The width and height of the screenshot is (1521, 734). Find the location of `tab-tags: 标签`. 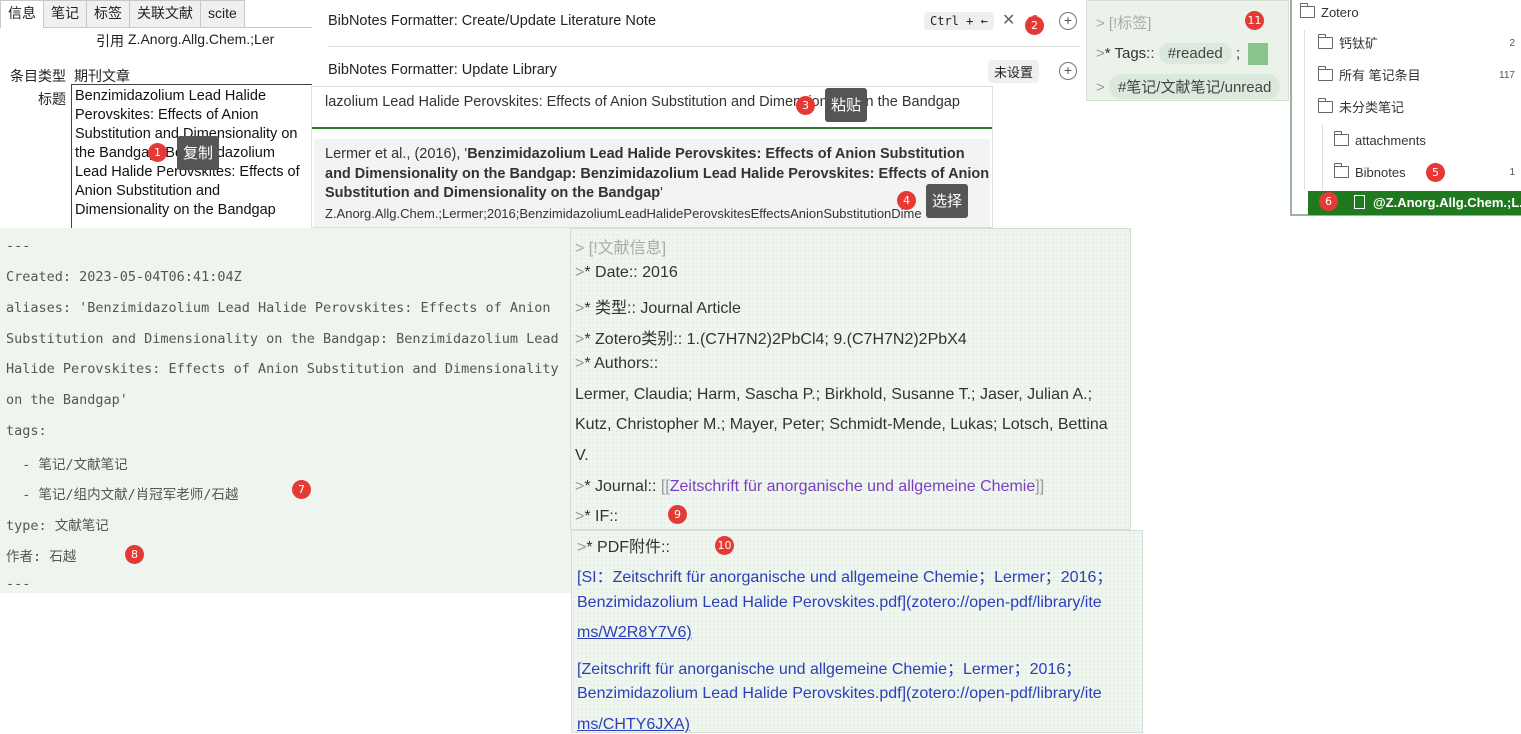

tab-tags: 标签 is located at coordinates (108, 13).